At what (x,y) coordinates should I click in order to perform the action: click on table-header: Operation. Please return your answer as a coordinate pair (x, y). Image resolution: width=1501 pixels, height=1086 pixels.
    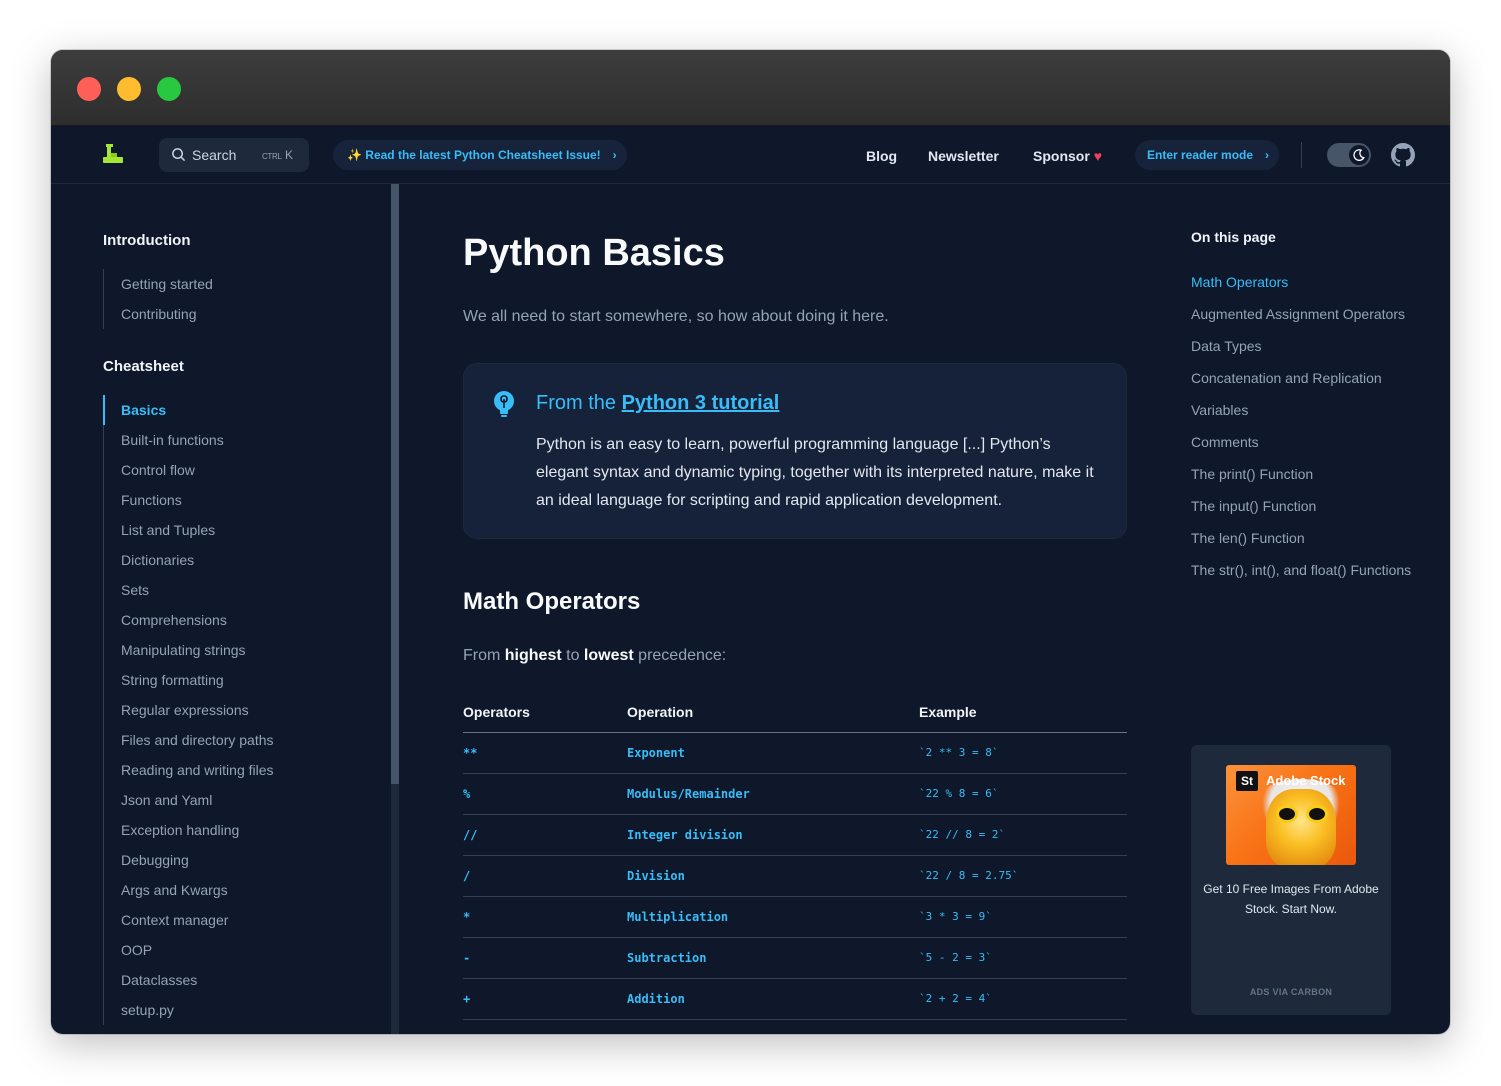
    Looking at the image, I should click on (773, 712).